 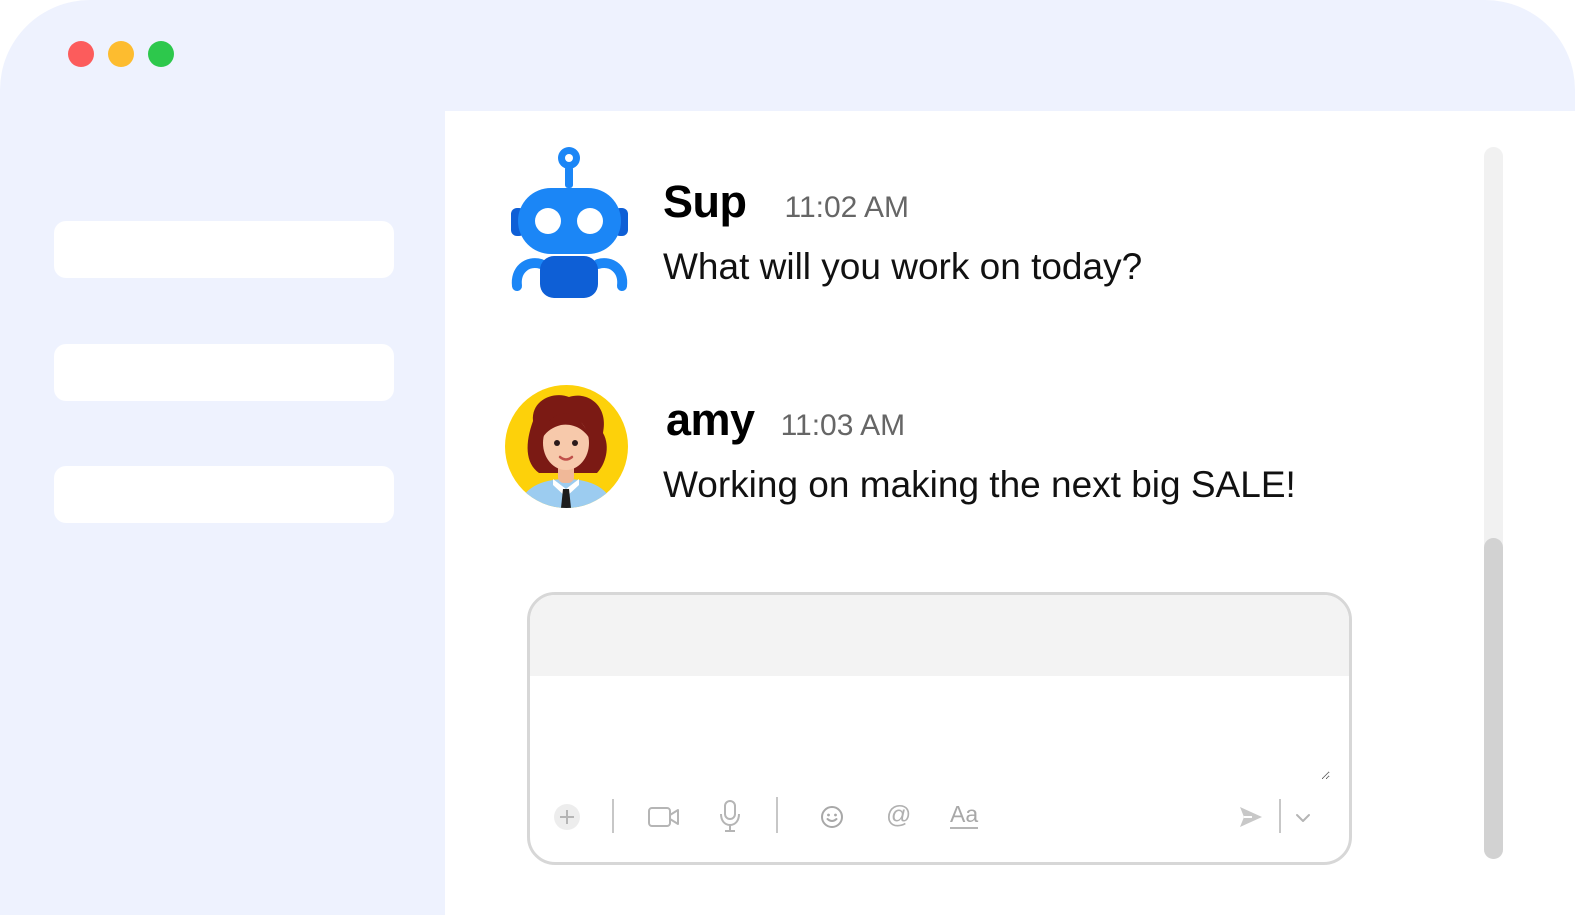 What do you see at coordinates (730, 818) in the screenshot?
I see `microphone-icon` at bounding box center [730, 818].